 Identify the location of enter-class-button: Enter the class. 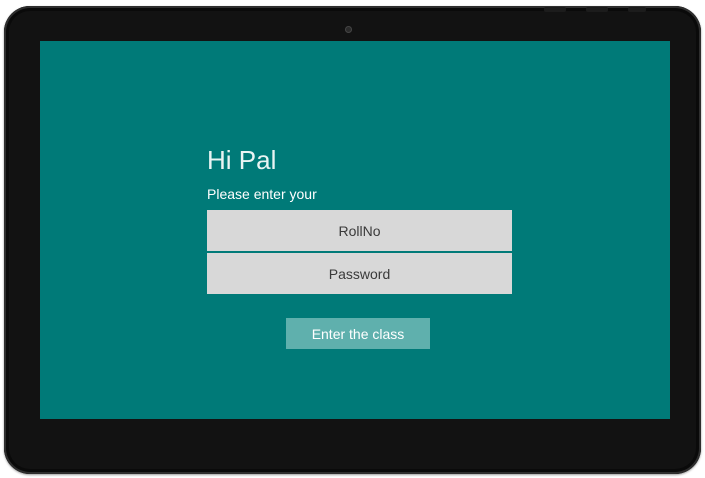
(358, 333).